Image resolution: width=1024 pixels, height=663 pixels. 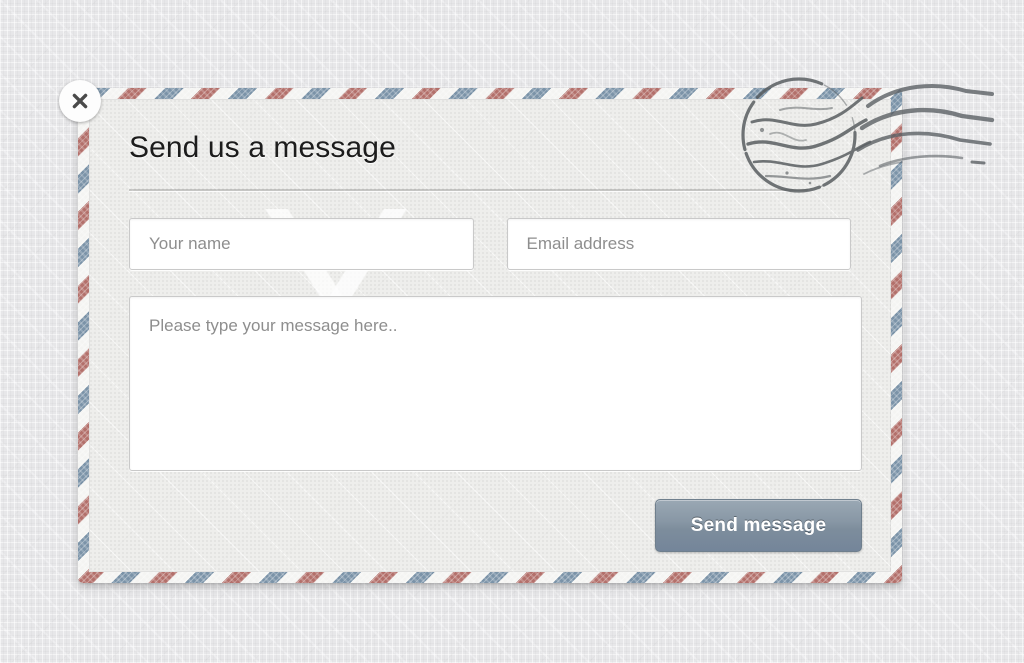 What do you see at coordinates (262, 147) in the screenshot?
I see `page-title: Send us a message` at bounding box center [262, 147].